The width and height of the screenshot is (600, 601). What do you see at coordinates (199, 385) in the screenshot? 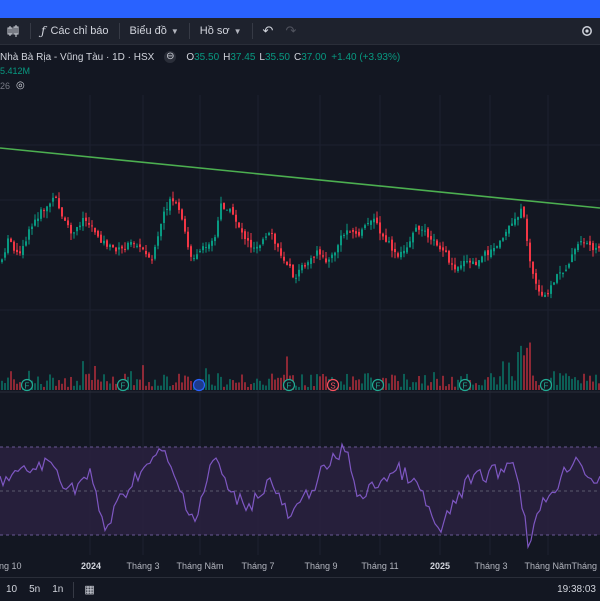
I see `event-marker-news` at bounding box center [199, 385].